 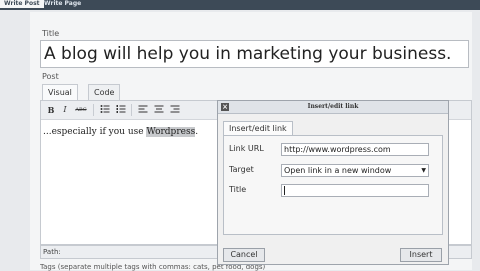 I want to click on align-center-icon, so click(x=159, y=110).